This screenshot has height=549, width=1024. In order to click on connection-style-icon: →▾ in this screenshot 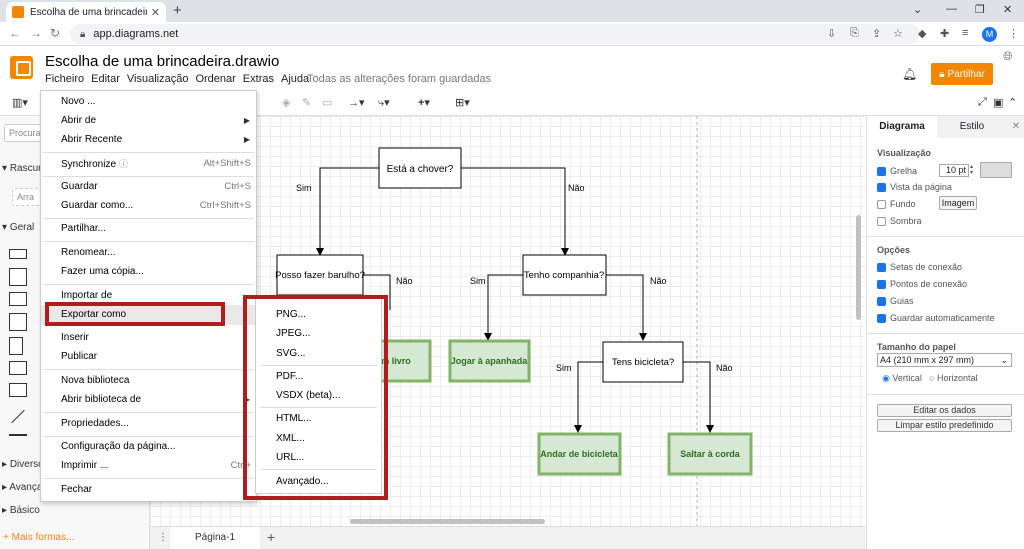, I will do `click(356, 102)`.